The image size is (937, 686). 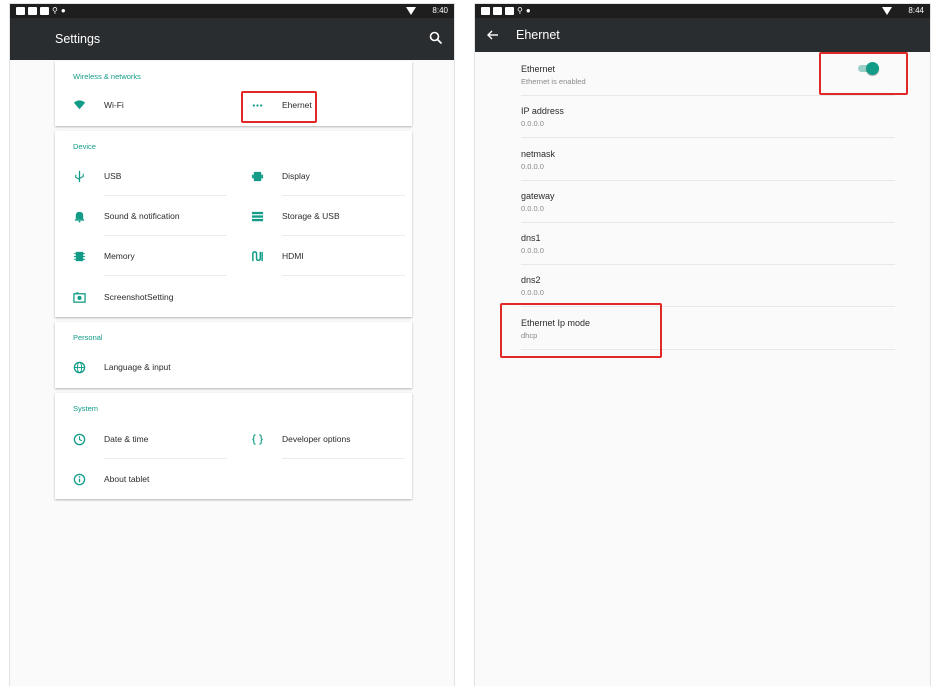 What do you see at coordinates (493, 35) in the screenshot?
I see `back-arrow-icon` at bounding box center [493, 35].